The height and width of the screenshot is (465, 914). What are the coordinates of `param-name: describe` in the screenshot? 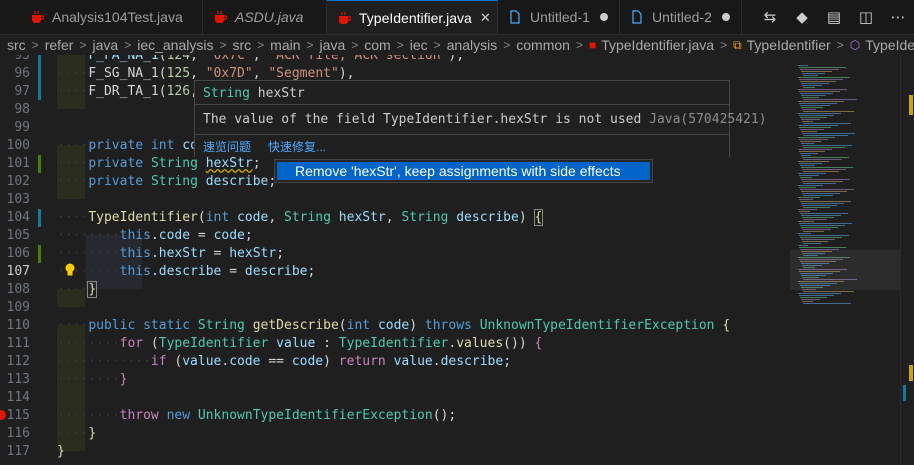 It's located at (487, 217).